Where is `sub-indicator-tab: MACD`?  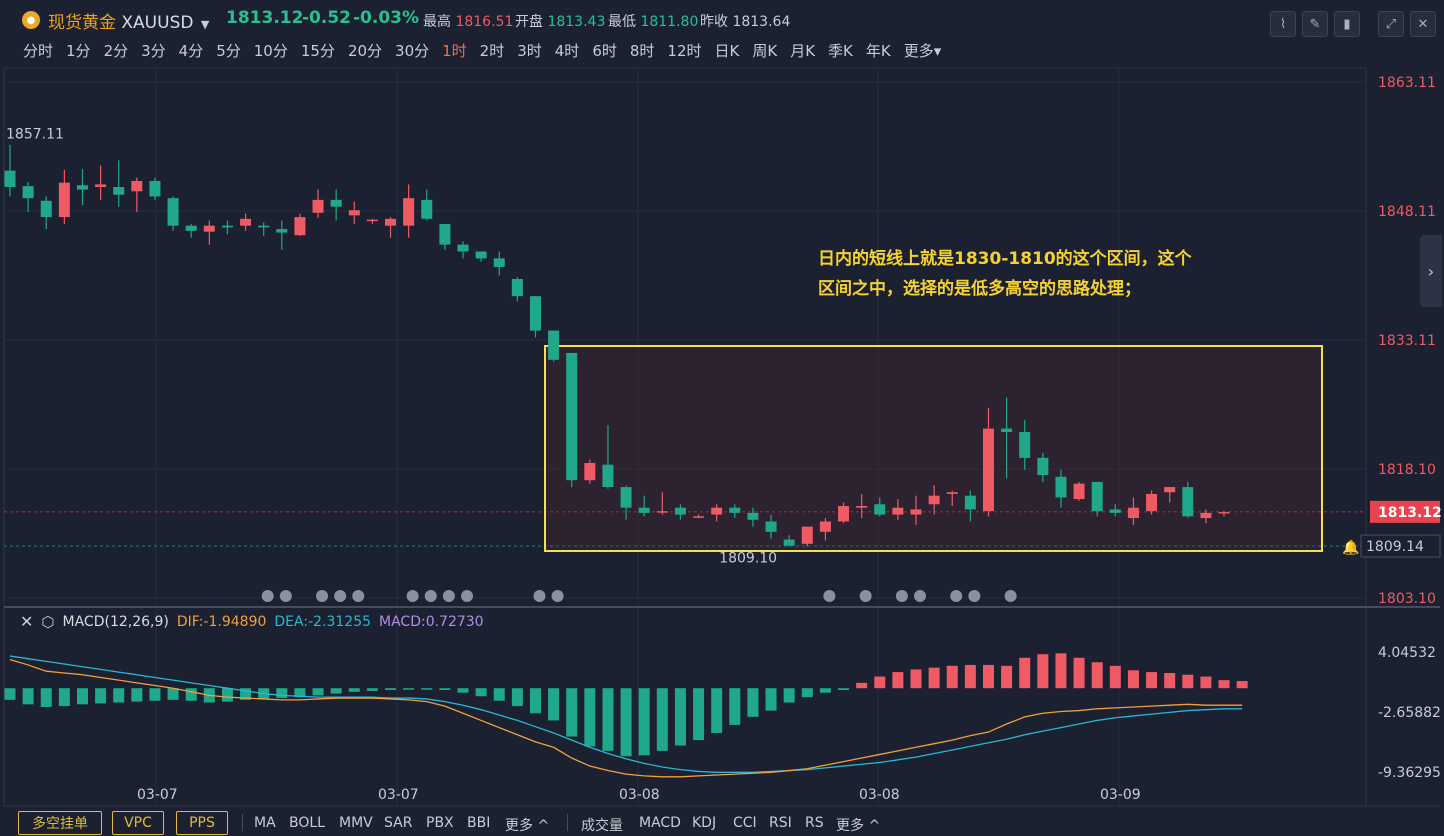
sub-indicator-tab: MACD is located at coordinates (660, 823).